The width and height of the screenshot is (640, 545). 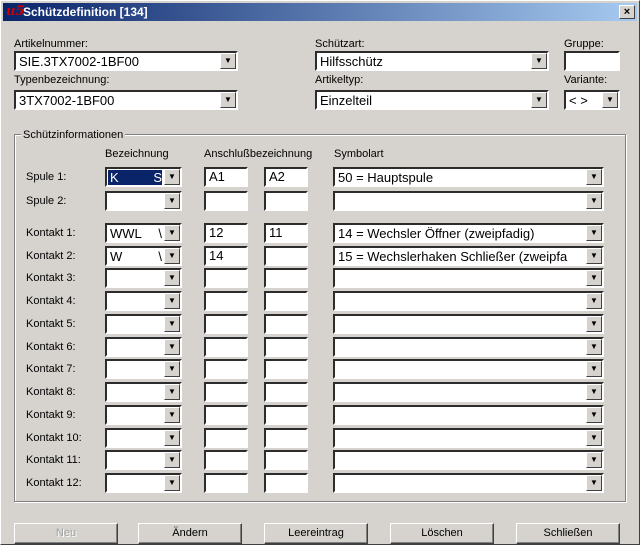 I want to click on artikeltyp-combo: Einzelteil ▼, so click(x=432, y=100).